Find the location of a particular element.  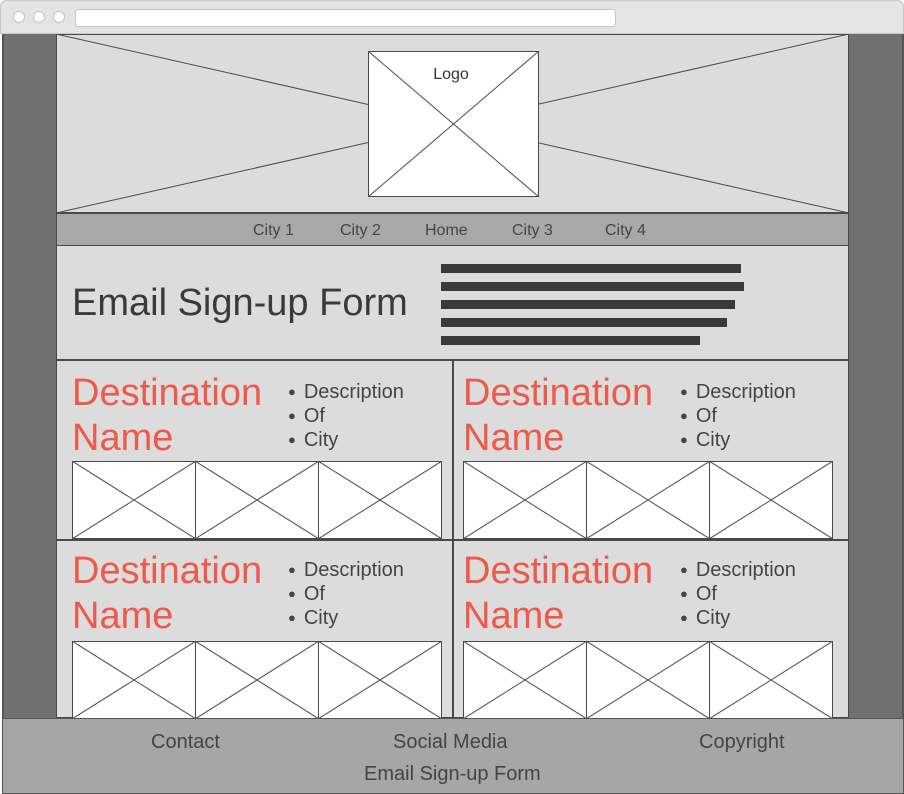

left-gutter is located at coordinates (29, 376).